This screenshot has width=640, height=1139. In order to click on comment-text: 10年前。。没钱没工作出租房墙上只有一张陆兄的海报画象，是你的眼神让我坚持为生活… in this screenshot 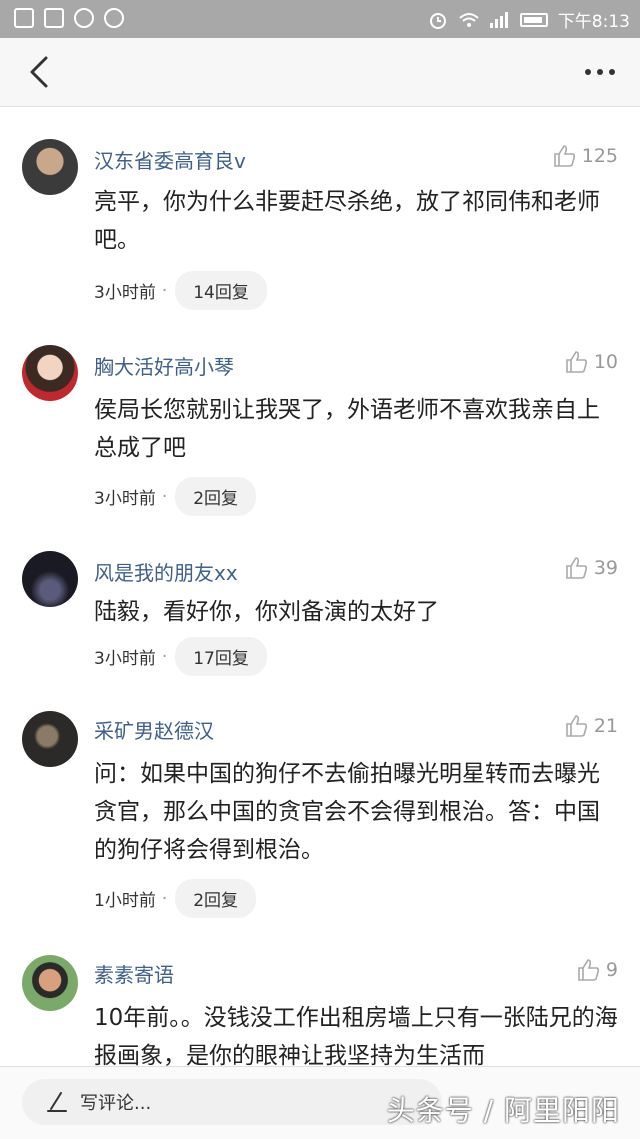, I will do `click(356, 1037)`.